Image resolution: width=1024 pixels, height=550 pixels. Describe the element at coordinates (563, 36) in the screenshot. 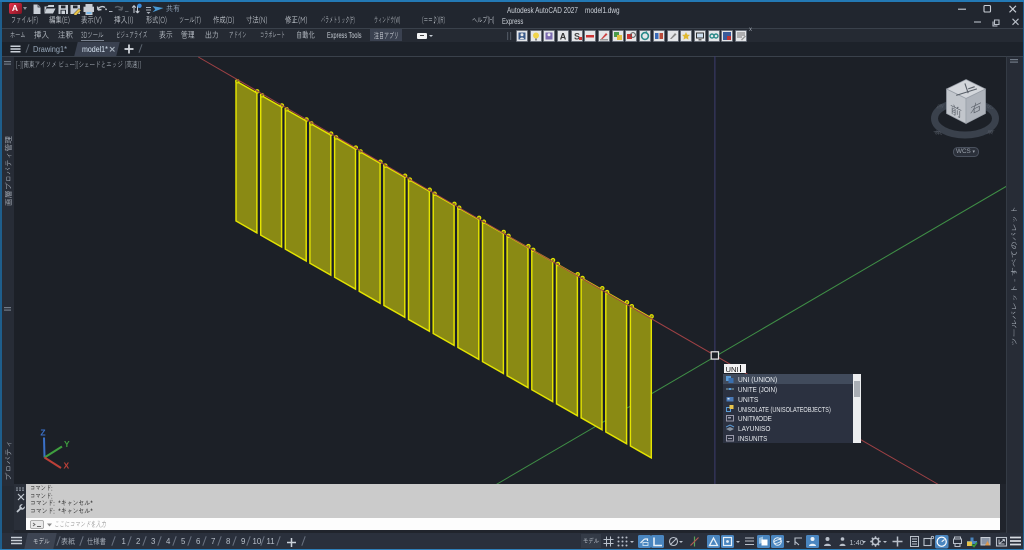

I see `svg-text: A` at that location.